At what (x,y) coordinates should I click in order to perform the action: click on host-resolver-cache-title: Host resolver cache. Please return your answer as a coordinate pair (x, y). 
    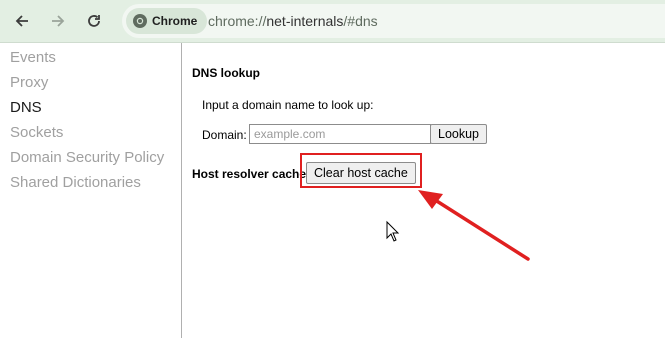
    Looking at the image, I should click on (249, 174).